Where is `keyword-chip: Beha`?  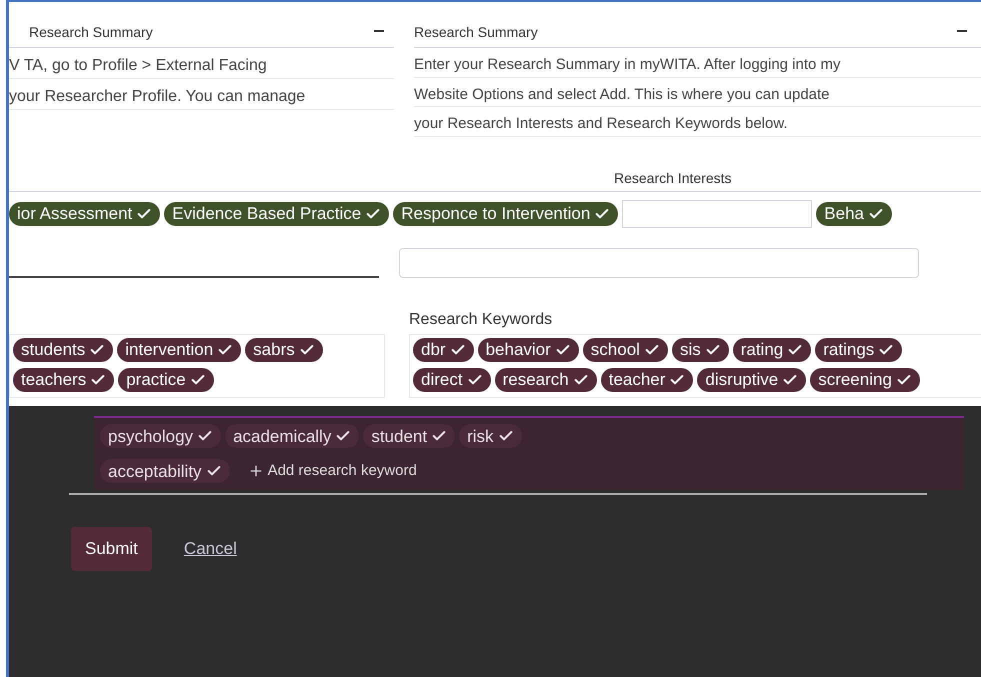 keyword-chip: Beha is located at coordinates (854, 214).